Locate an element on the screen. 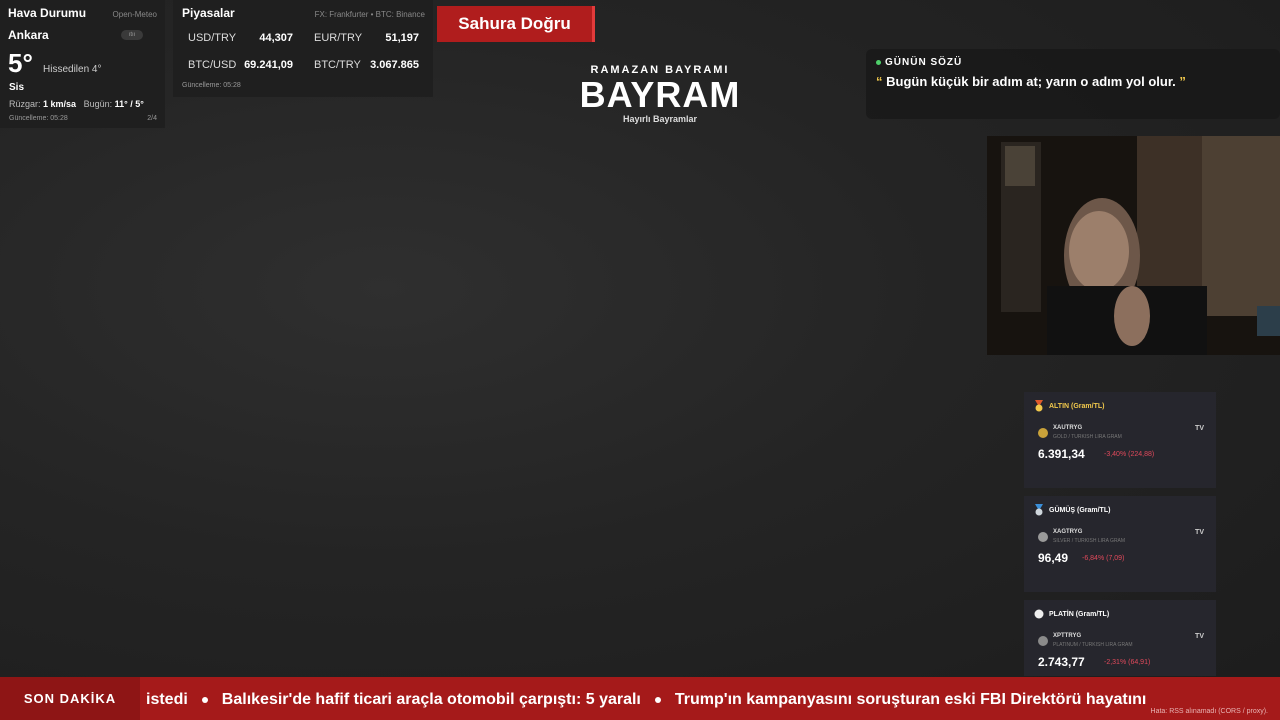 This screenshot has width=1280, height=720. metal-change: -2,31% (64,91) is located at coordinates (1127, 662).